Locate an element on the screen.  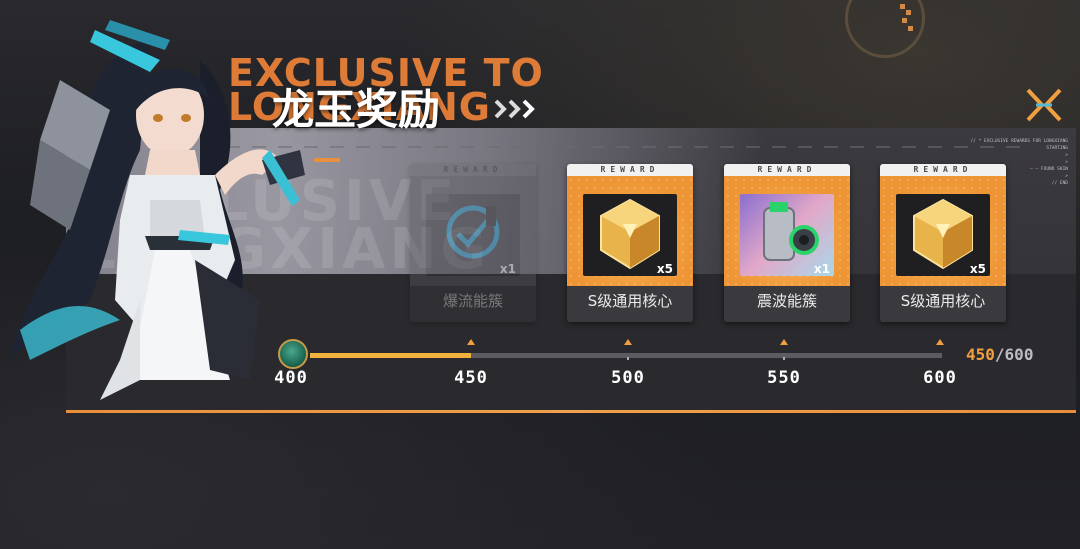
progress-counter: 450/600 is located at coordinates (999, 354).